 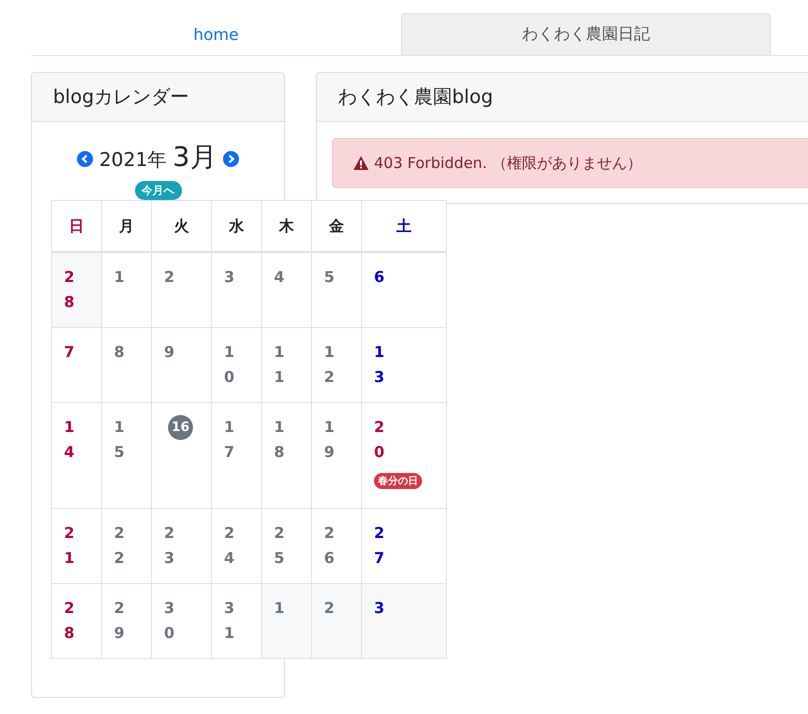 I want to click on day-number: 14, so click(x=69, y=439).